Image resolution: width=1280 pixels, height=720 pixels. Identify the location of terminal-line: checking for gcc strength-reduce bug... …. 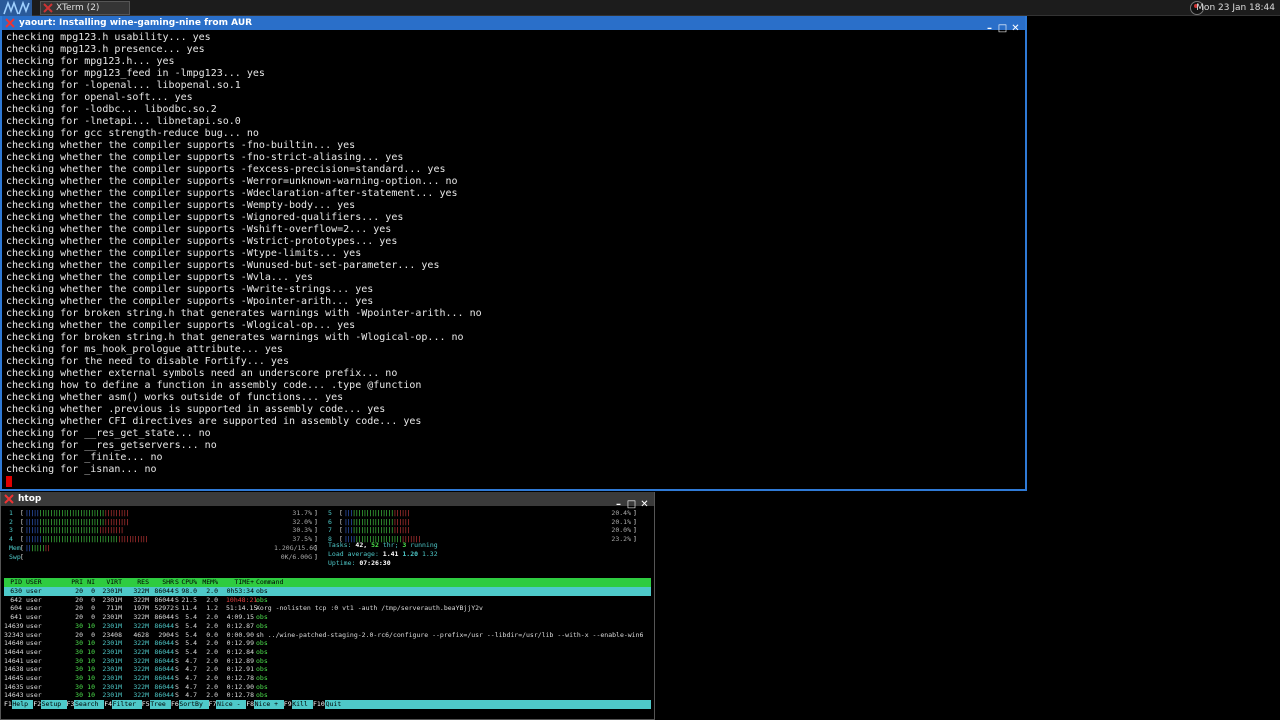
(132, 133).